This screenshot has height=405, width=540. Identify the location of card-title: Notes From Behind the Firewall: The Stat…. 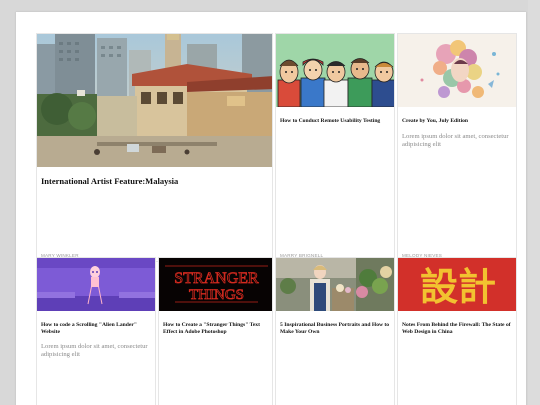
(457, 329).